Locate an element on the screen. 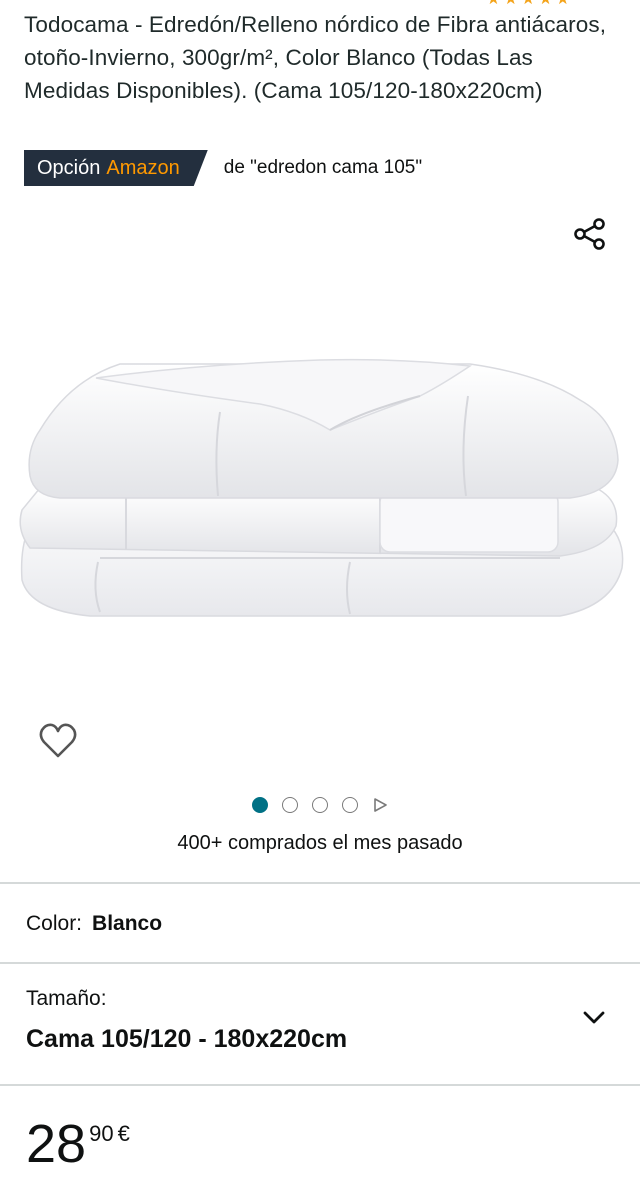 The image size is (640, 1187). price-currency: € is located at coordinates (123, 1133).